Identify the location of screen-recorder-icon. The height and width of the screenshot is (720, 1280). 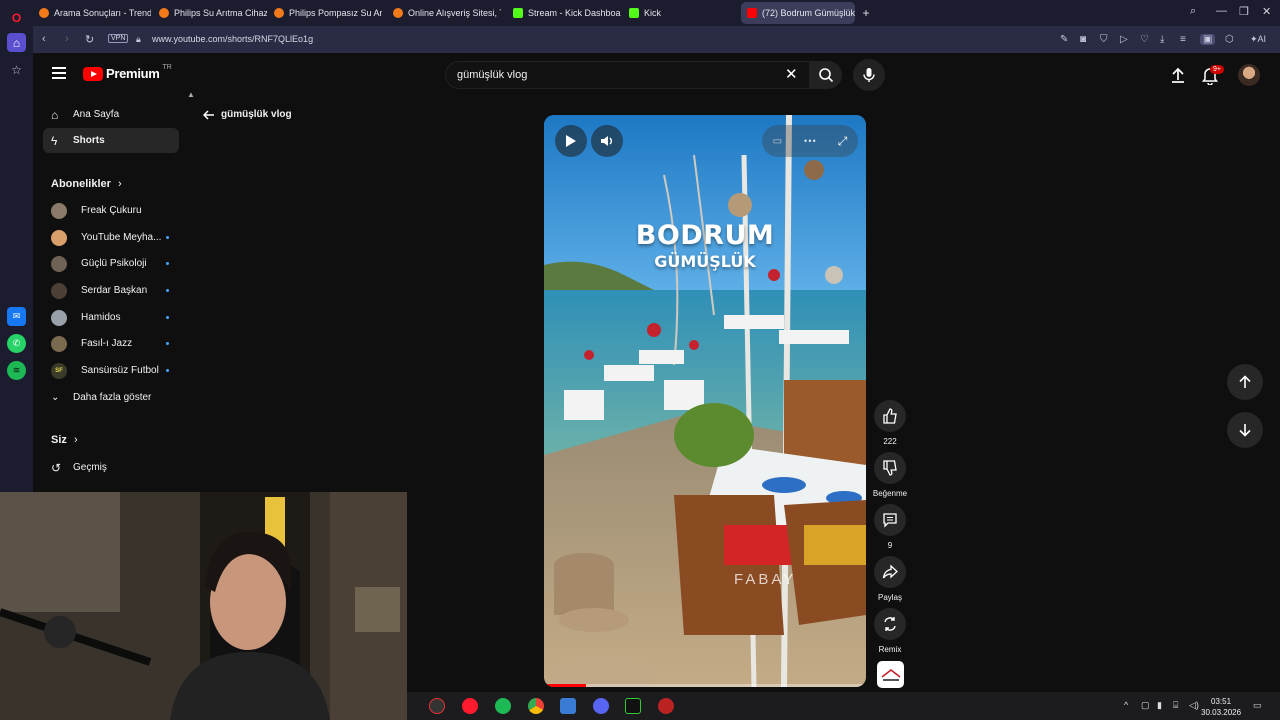
(437, 706).